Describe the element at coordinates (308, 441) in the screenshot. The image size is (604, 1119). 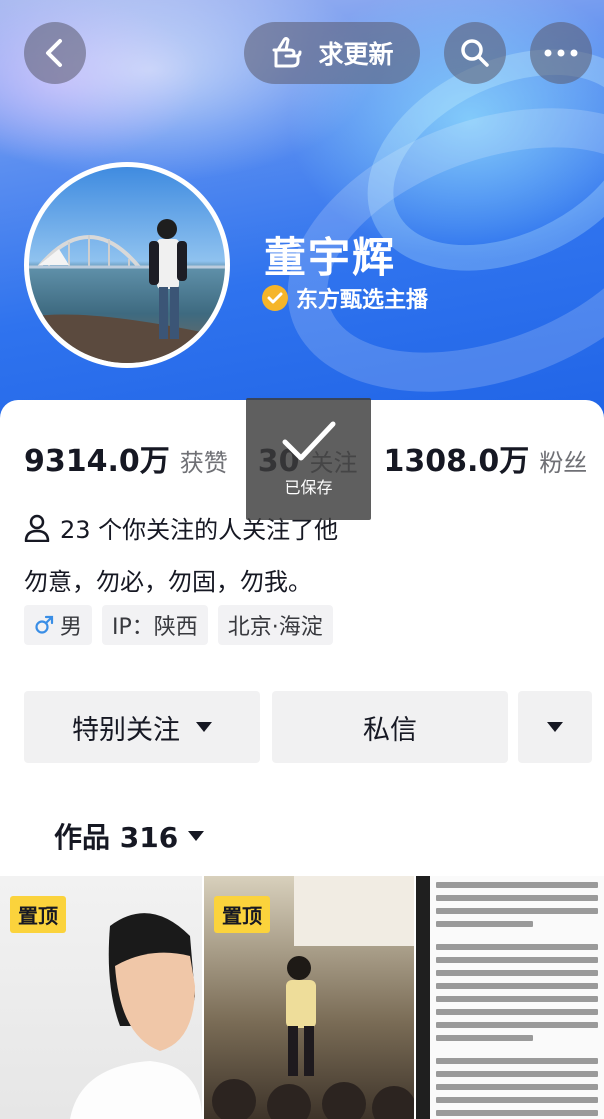
I see `check-icon` at that location.